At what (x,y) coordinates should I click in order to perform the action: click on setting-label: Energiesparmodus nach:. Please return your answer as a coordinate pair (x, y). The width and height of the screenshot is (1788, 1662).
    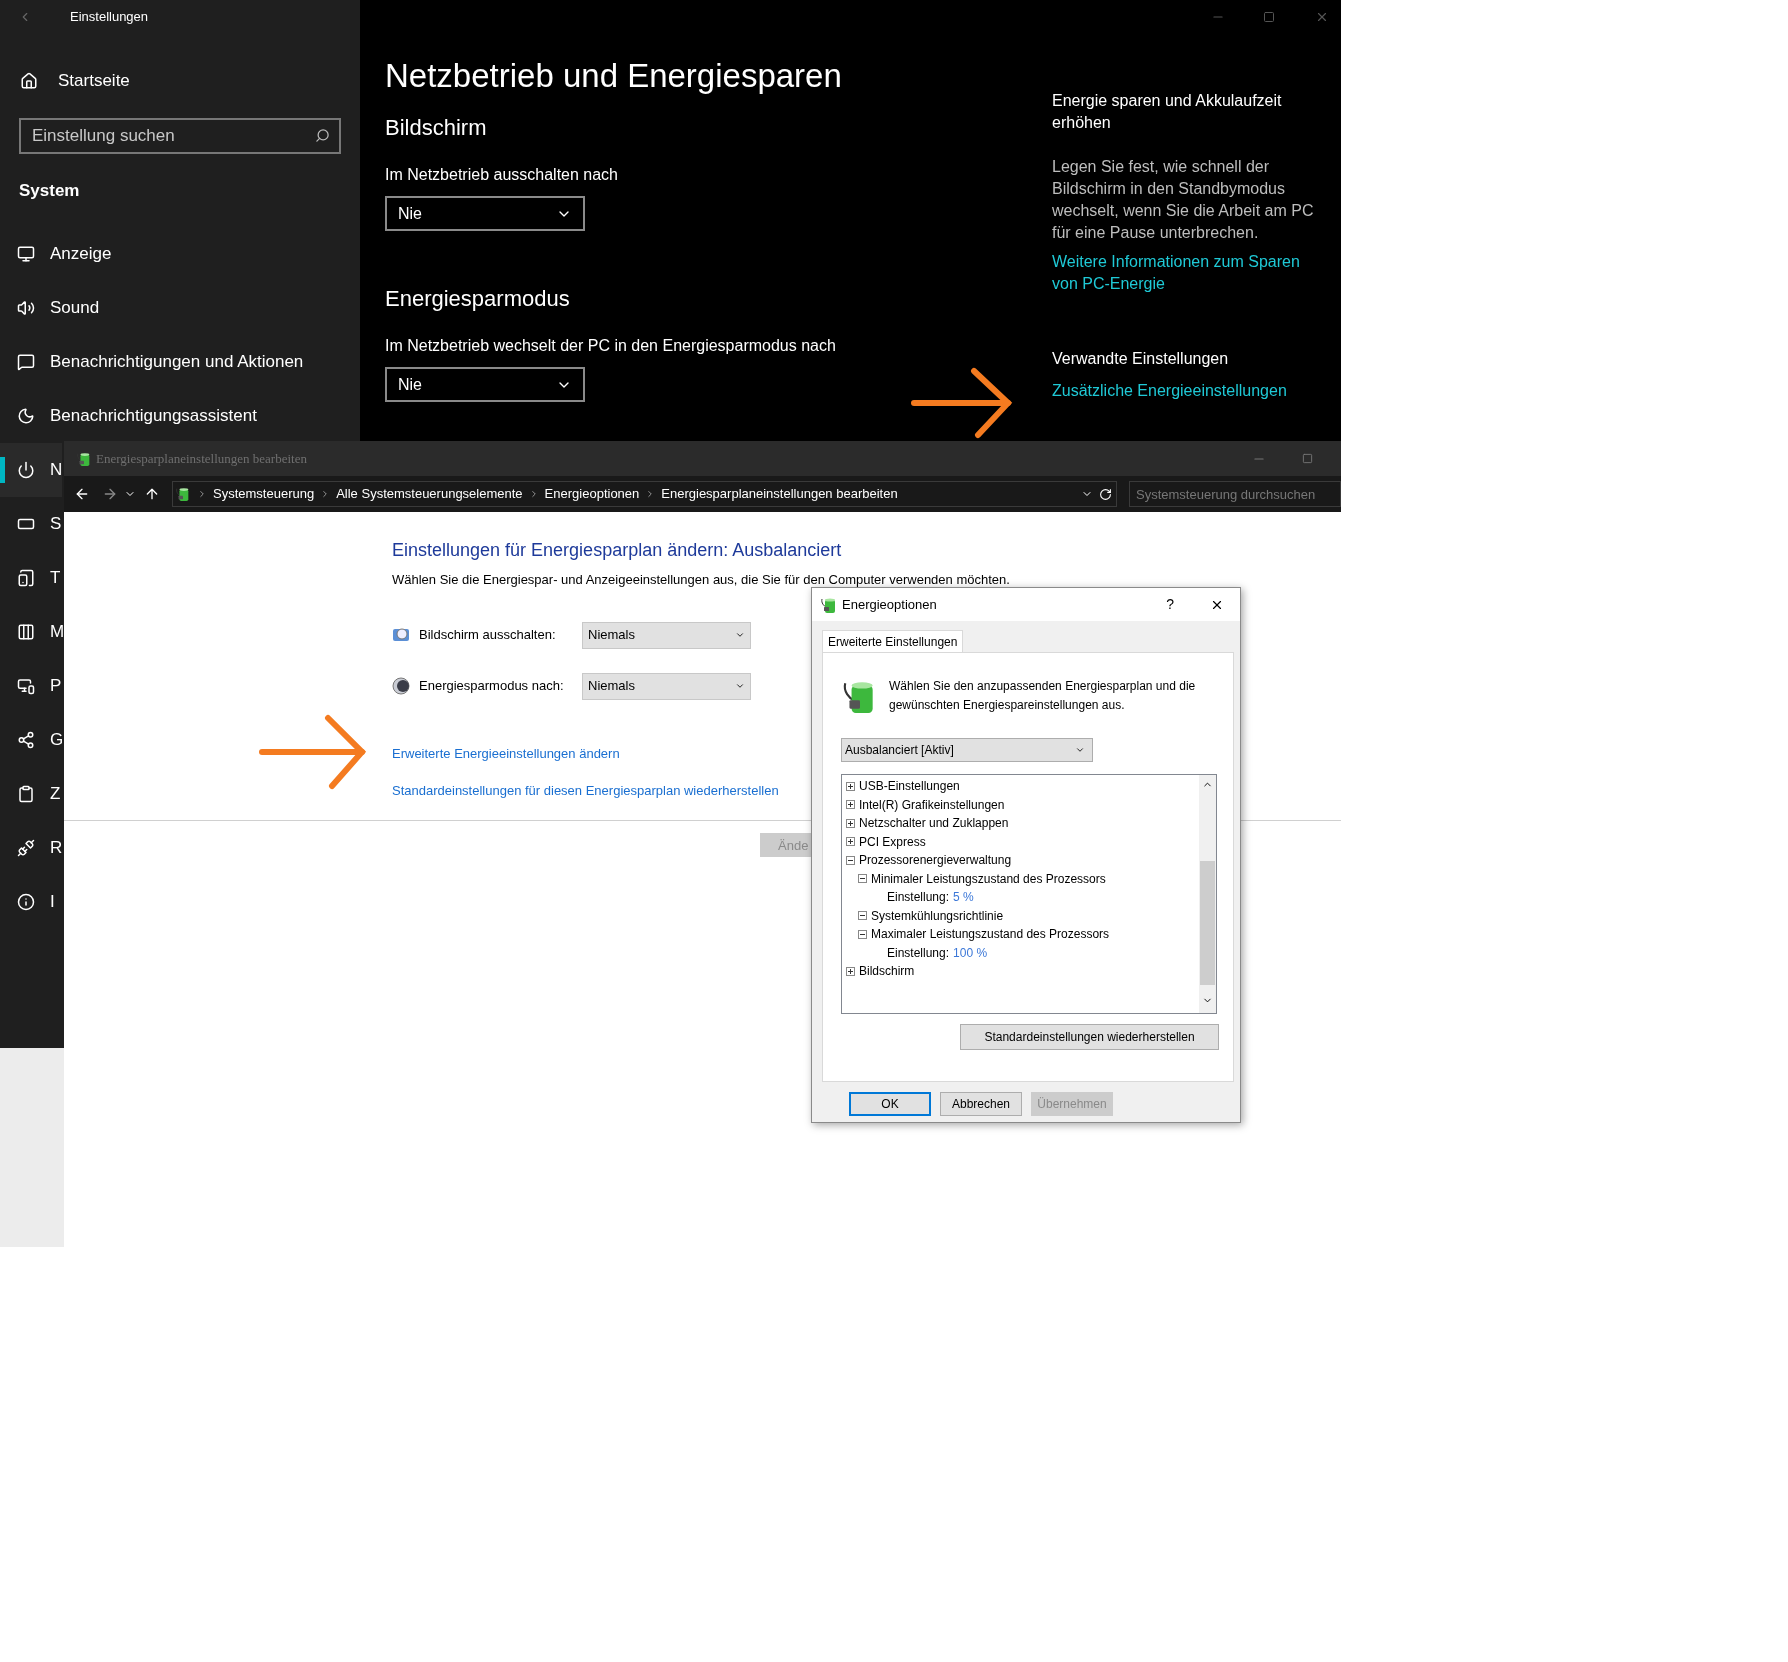
    Looking at the image, I should click on (492, 686).